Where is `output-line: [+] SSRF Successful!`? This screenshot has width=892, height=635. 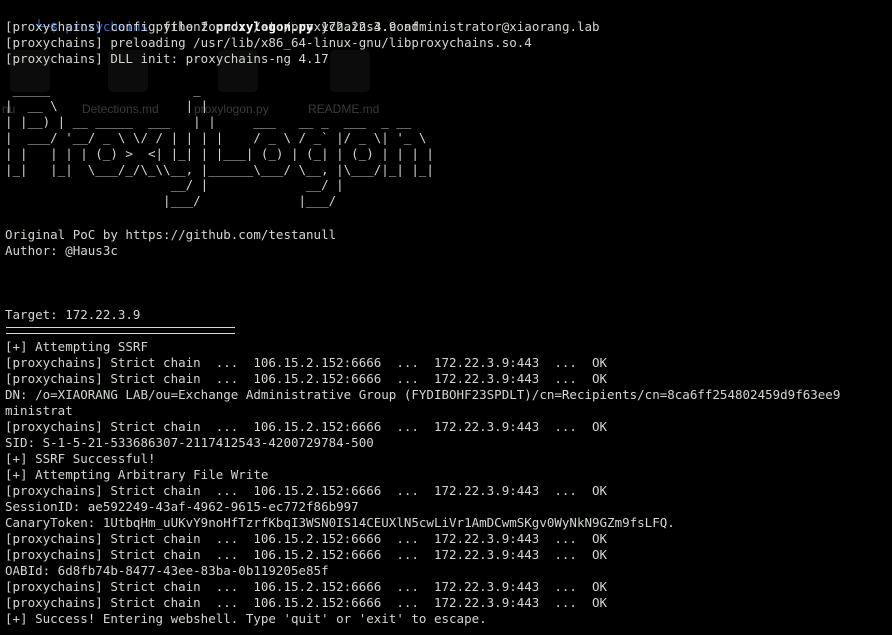 output-line: [+] SSRF Successful! is located at coordinates (80, 458).